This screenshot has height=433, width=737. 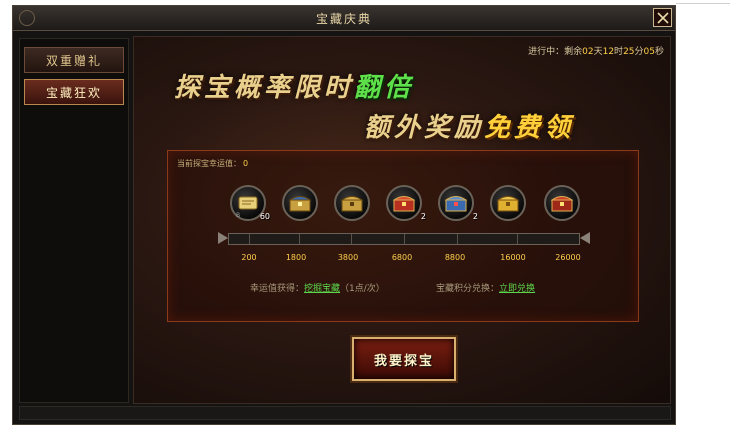 I want to click on countdown-minutes: 25, so click(x=629, y=52).